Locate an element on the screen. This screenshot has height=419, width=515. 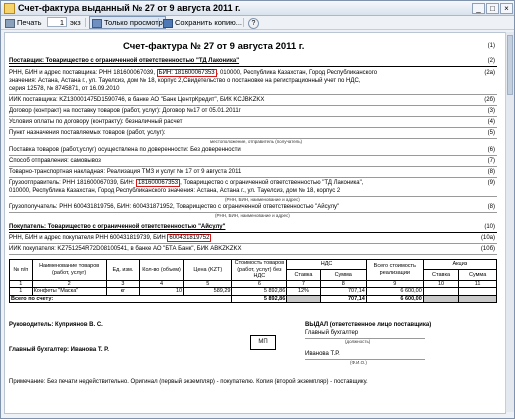
cell-total: 6 600,00 is located at coordinates (394, 291).